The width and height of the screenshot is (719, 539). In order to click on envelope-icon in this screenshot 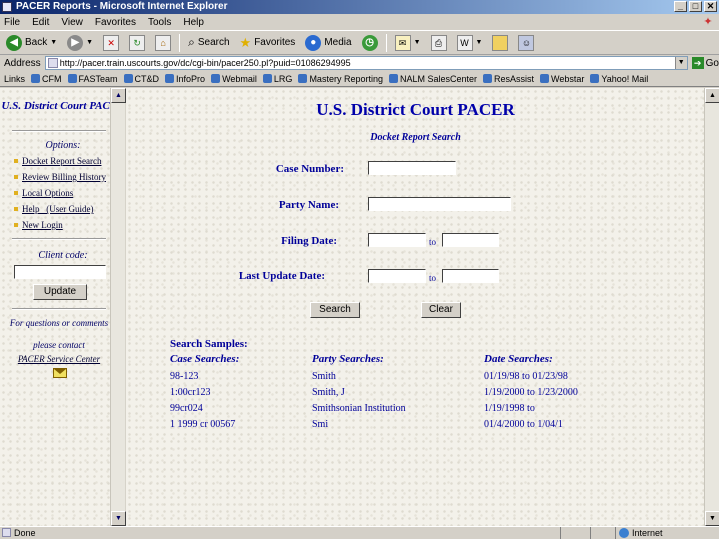, I will do `click(60, 373)`.